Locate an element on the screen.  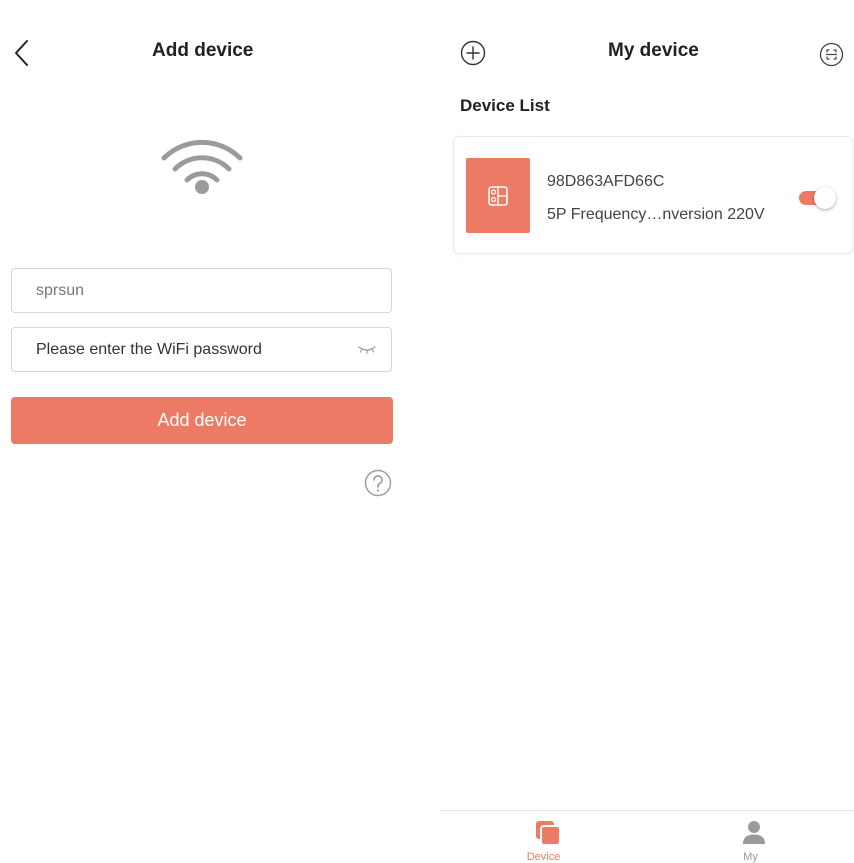
page-title: Add device is located at coordinates (203, 50).